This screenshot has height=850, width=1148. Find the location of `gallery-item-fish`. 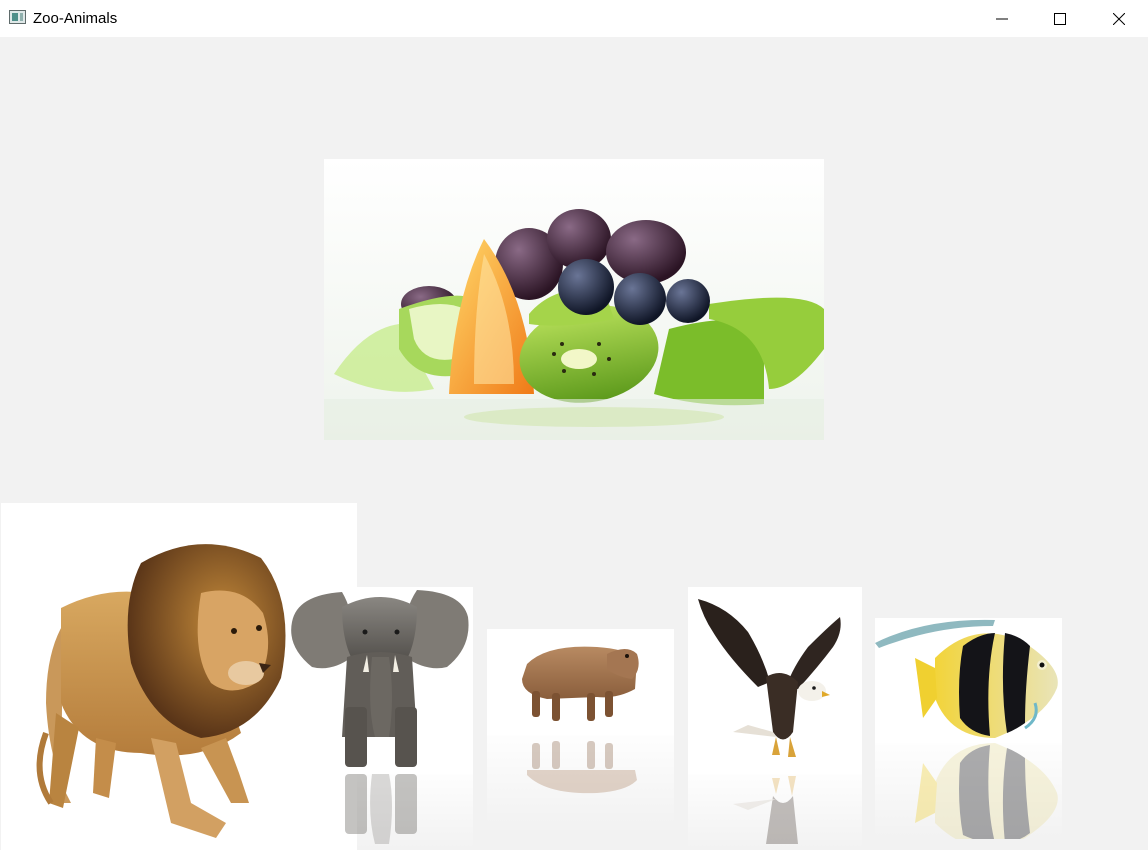

gallery-item-fish is located at coordinates (968, 680).